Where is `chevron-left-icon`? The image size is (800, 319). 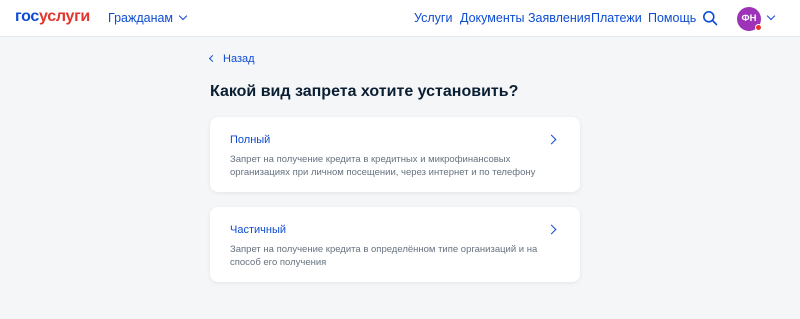
chevron-left-icon is located at coordinates (212, 58).